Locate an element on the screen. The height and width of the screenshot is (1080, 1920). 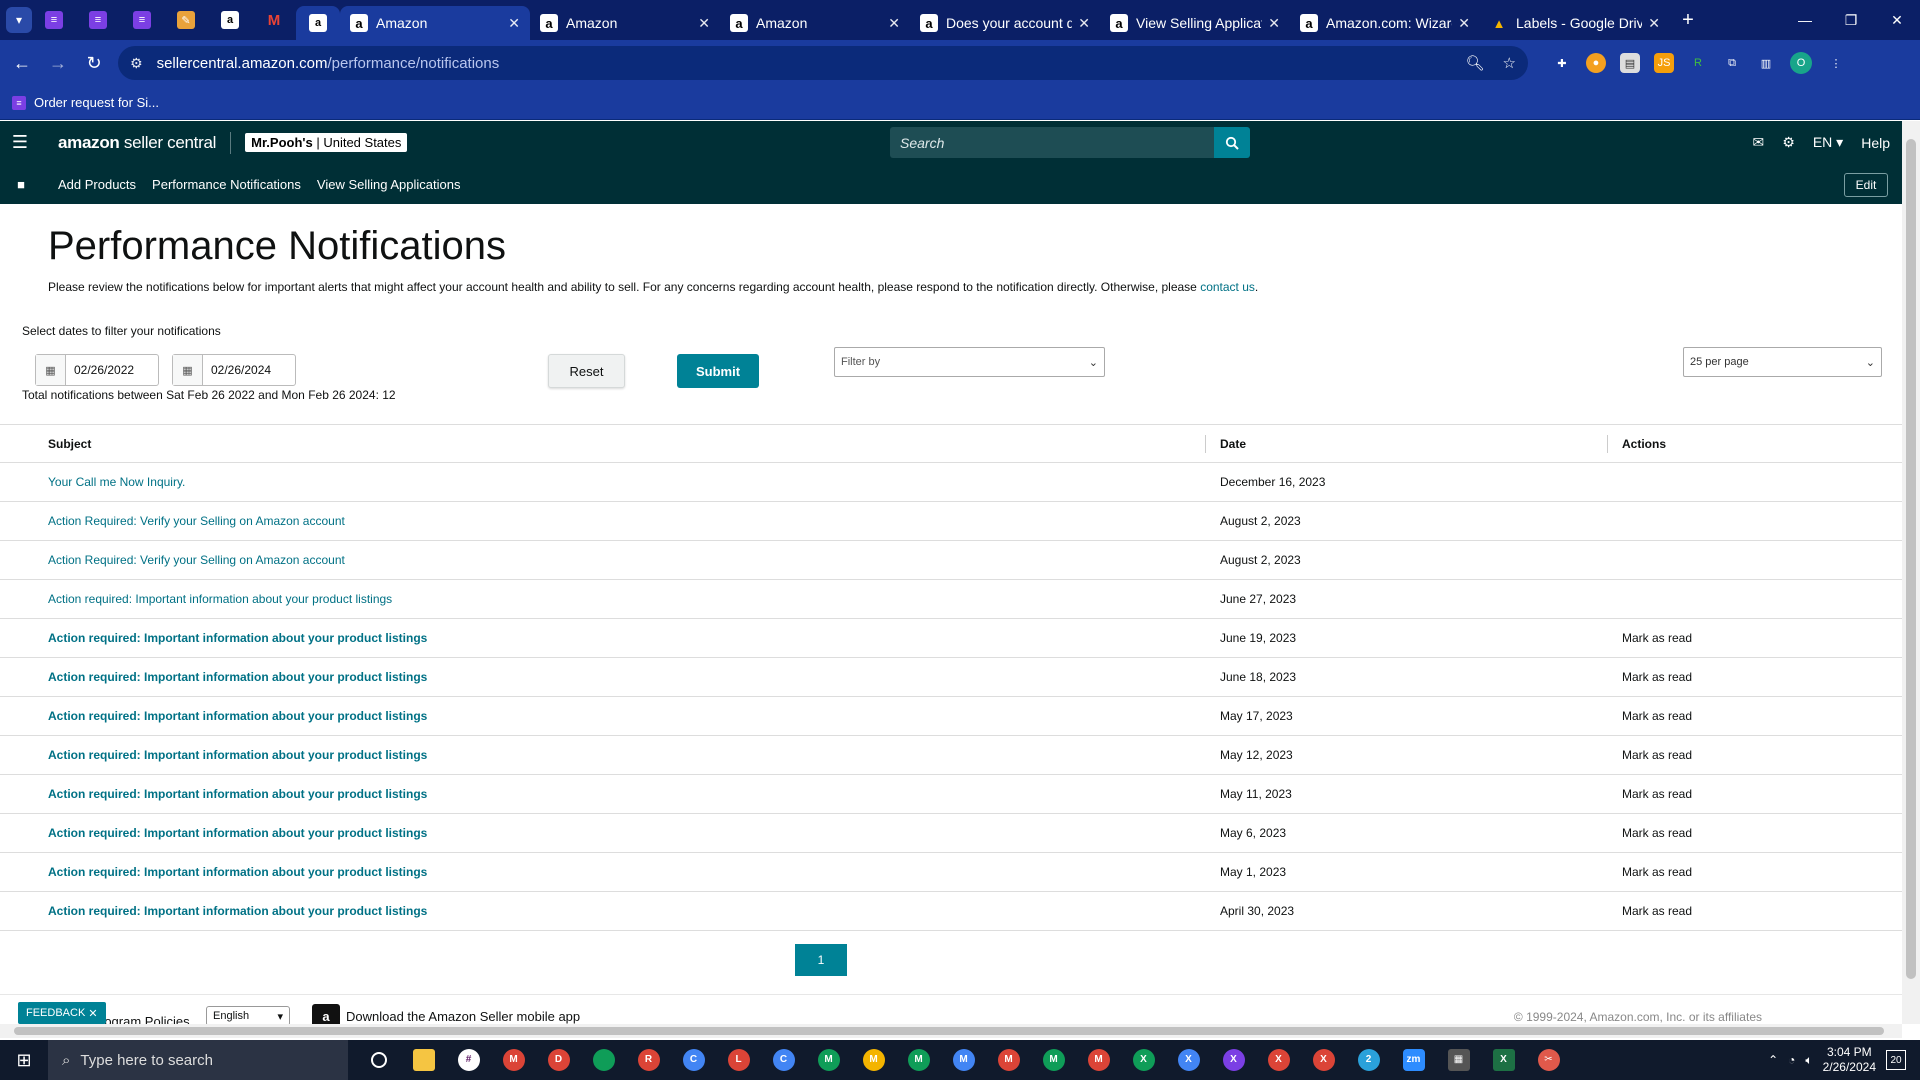
start-date-value: 02/26/2022 is located at coordinates (112, 370).